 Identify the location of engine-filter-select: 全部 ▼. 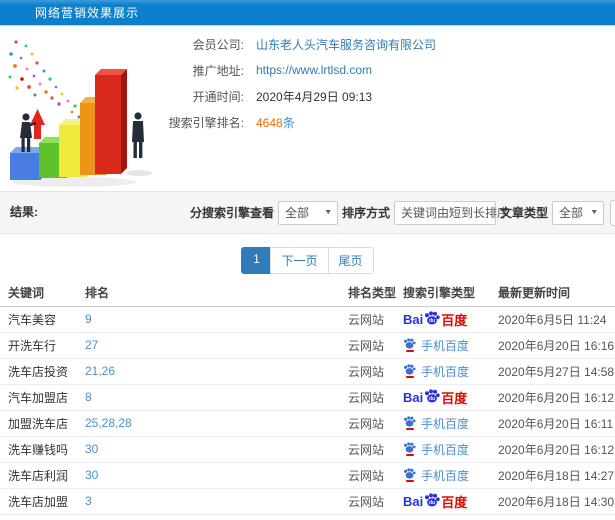
(308, 212).